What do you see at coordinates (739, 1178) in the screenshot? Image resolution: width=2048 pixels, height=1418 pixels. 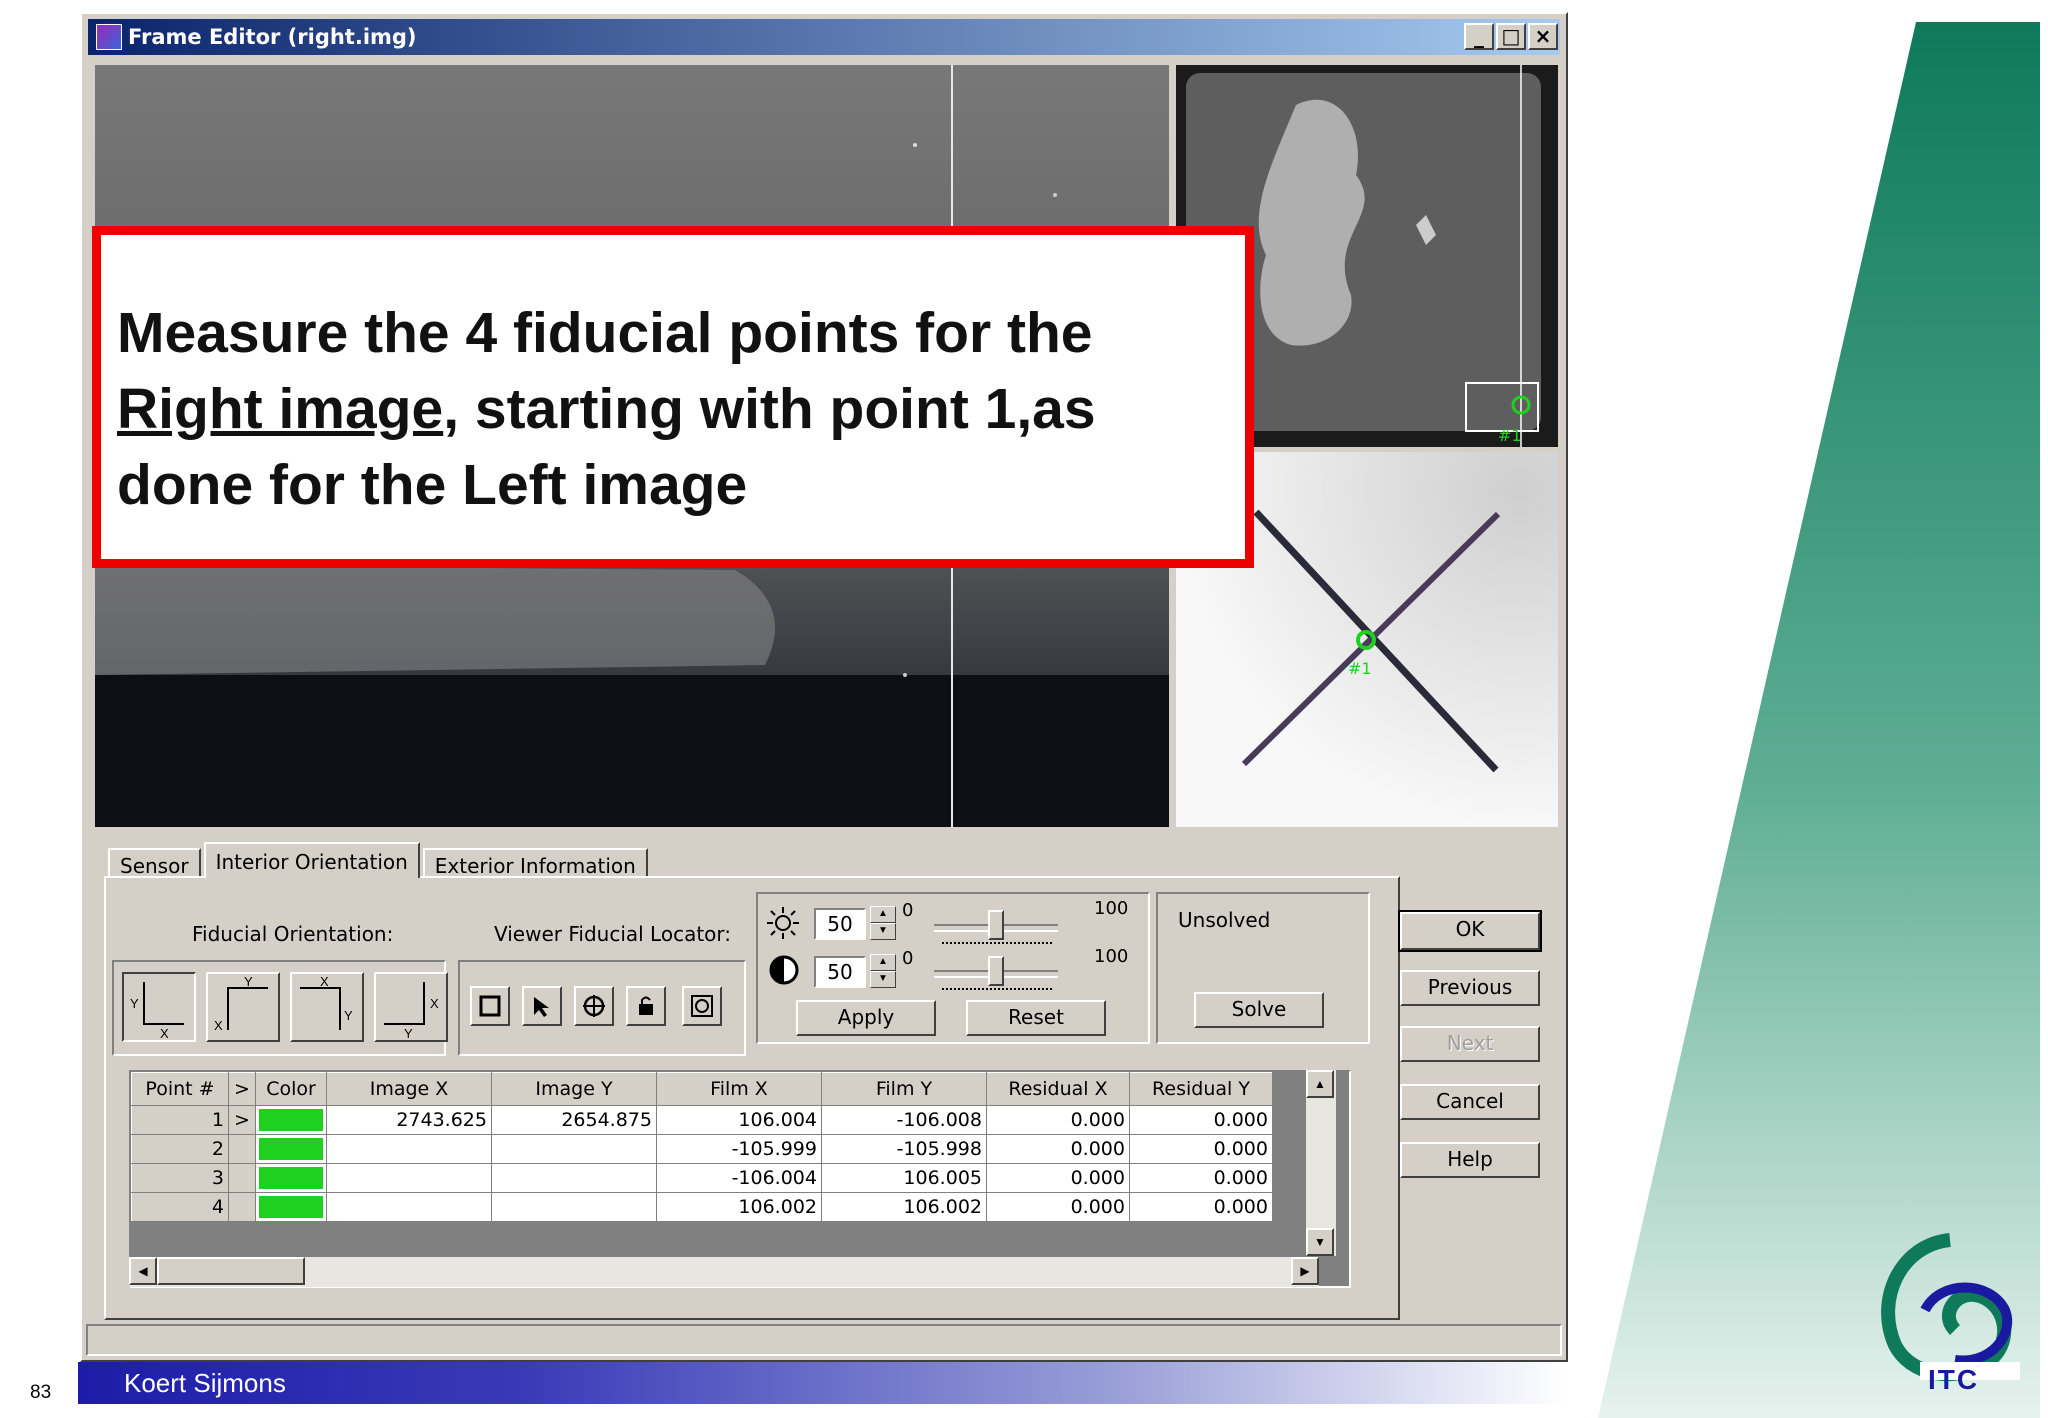 I see `cell-film-x: -106.004` at bounding box center [739, 1178].